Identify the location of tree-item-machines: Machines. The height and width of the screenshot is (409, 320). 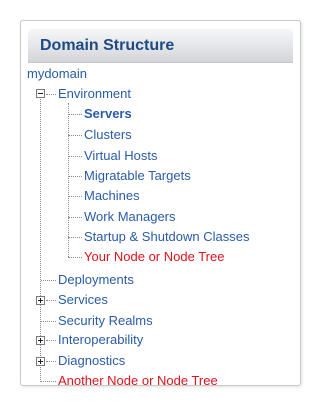
(112, 196).